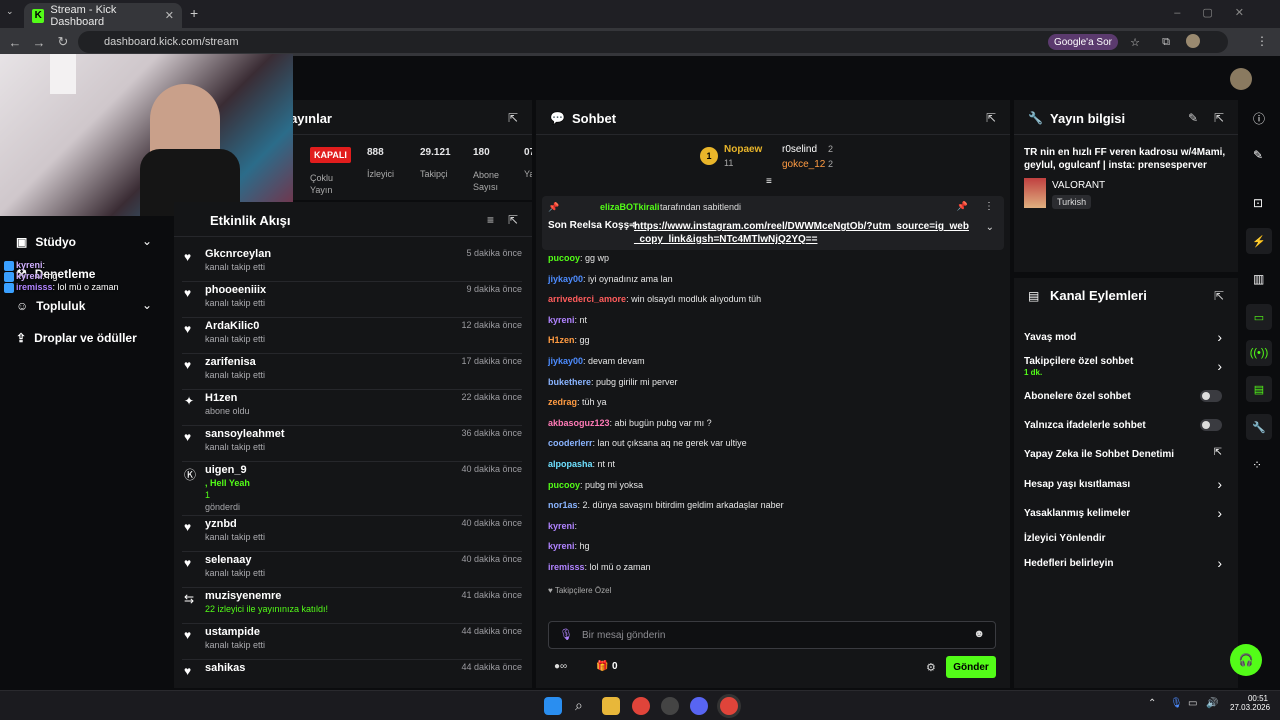 Image resolution: width=1280 pixels, height=720 pixels. Describe the element at coordinates (729, 706) in the screenshot. I see `chrome-active-icon` at that location.